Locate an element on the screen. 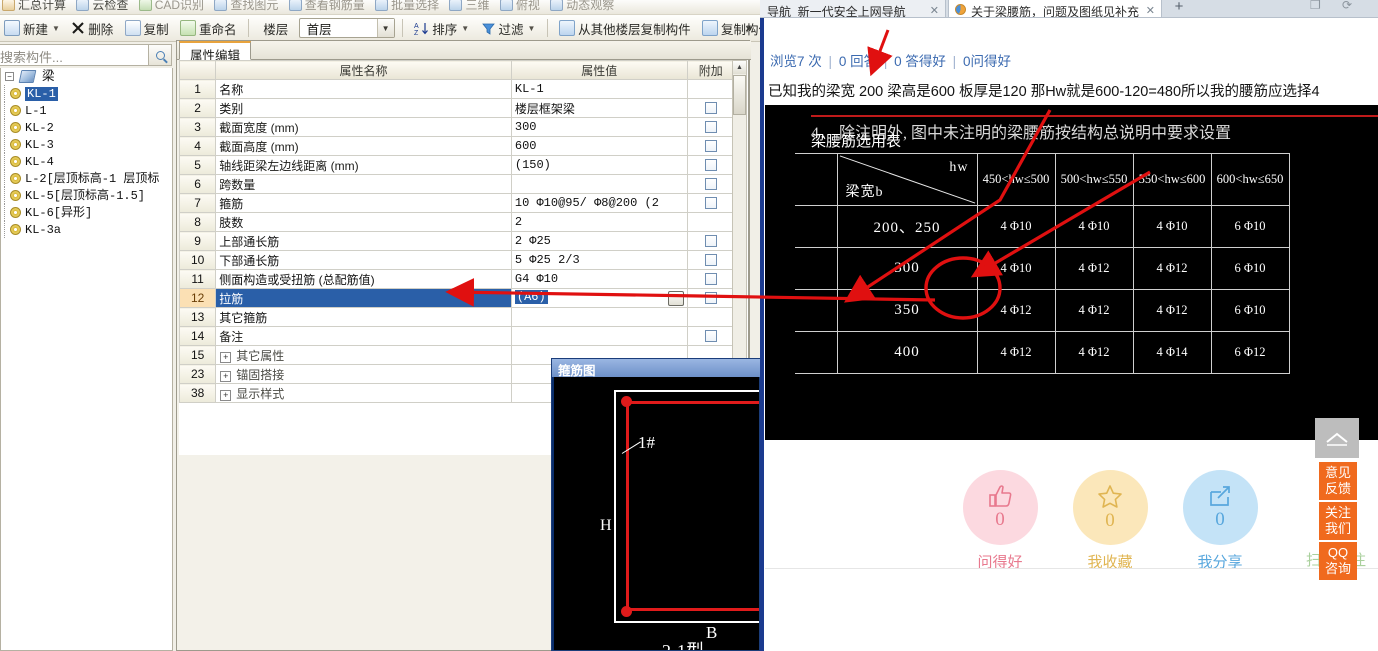  table-row: 13 其它箍筋 is located at coordinates (457, 317).